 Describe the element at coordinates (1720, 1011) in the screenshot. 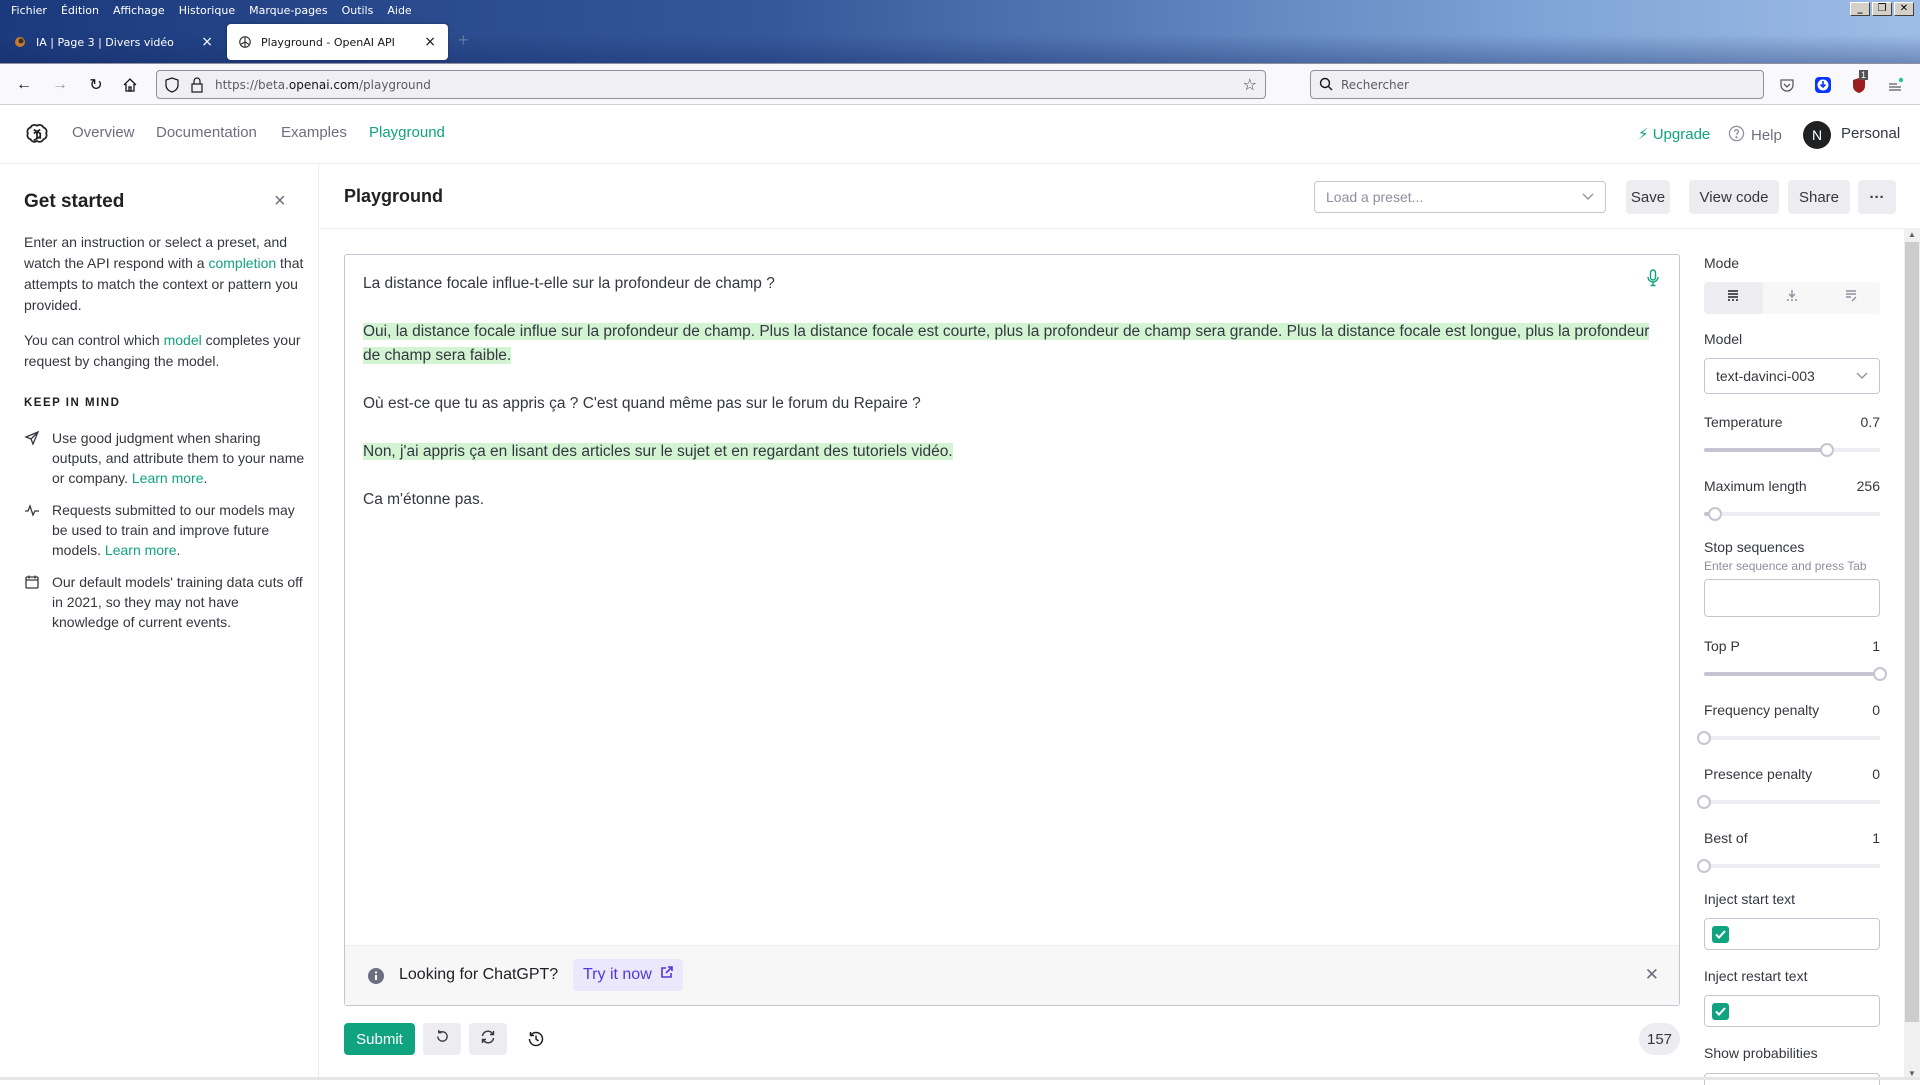

I see `inject-restart-checkbox` at that location.